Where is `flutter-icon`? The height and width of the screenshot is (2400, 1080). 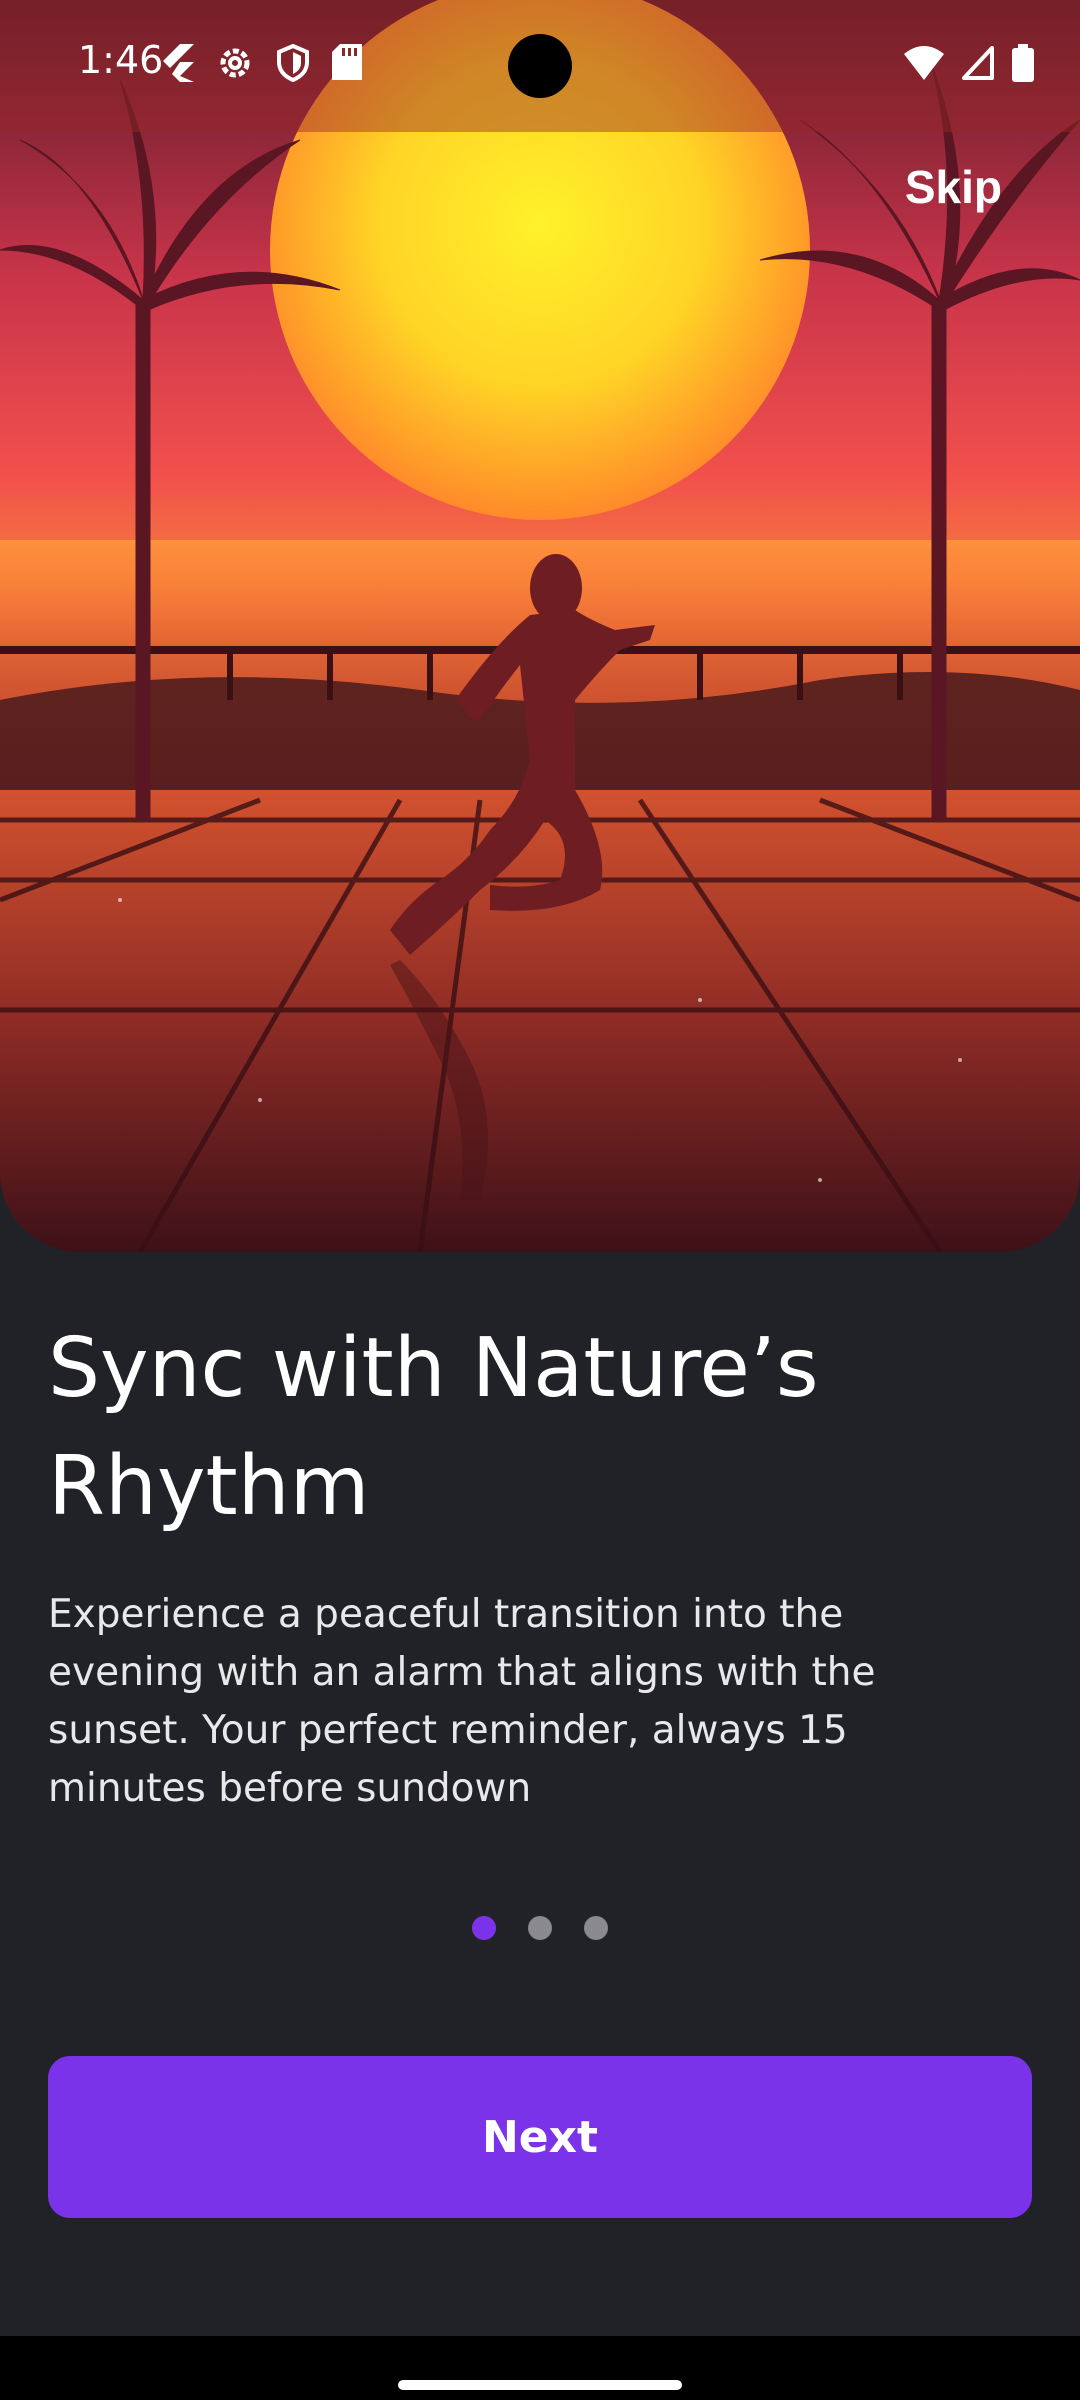
flutter-icon is located at coordinates (178, 63).